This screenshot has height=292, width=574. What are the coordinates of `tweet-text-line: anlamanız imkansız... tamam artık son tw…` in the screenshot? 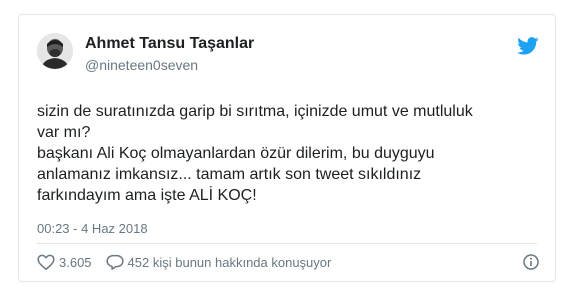 It's located at (229, 174).